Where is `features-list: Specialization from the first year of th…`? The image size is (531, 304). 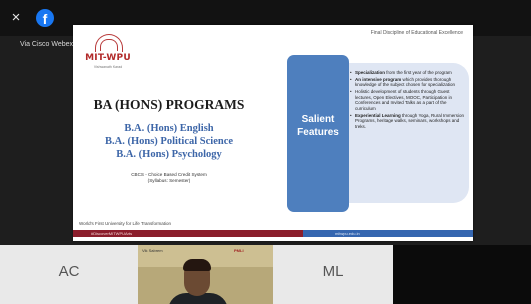
features-list: Specialization from the first year of th… is located at coordinates (408, 100).